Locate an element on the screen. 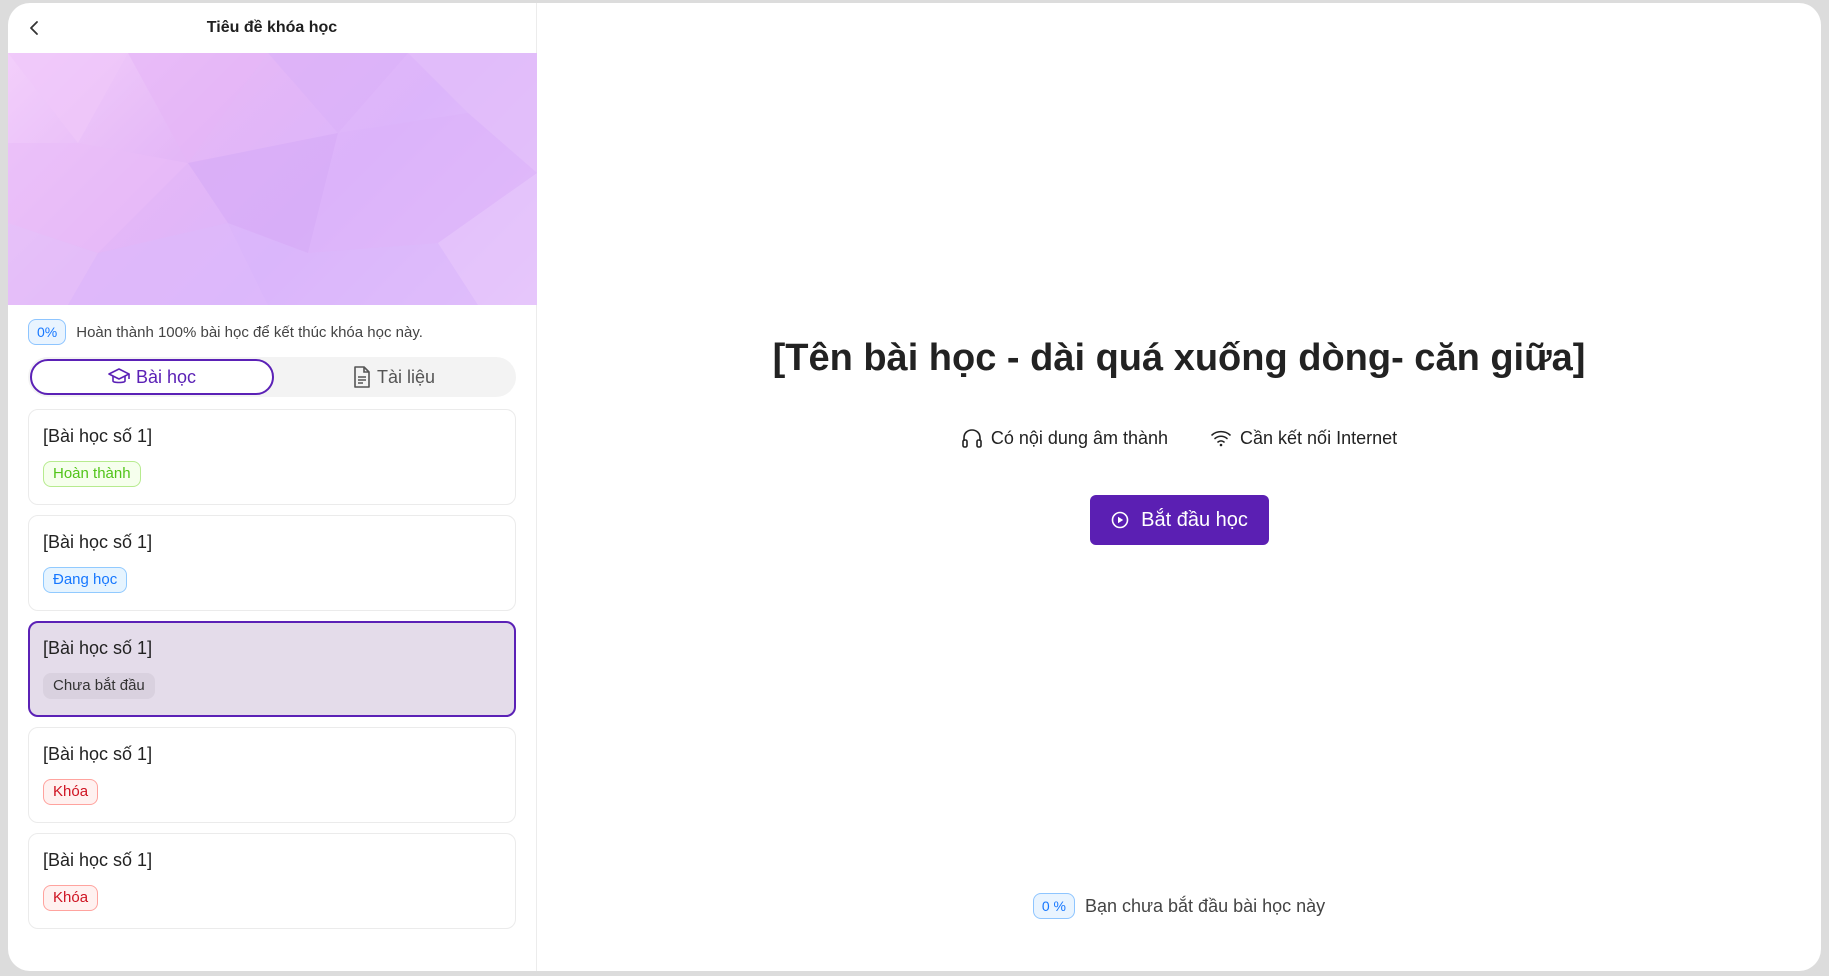 This screenshot has width=1829, height=976. course-title: Tiêu đề khóa học is located at coordinates (272, 27).